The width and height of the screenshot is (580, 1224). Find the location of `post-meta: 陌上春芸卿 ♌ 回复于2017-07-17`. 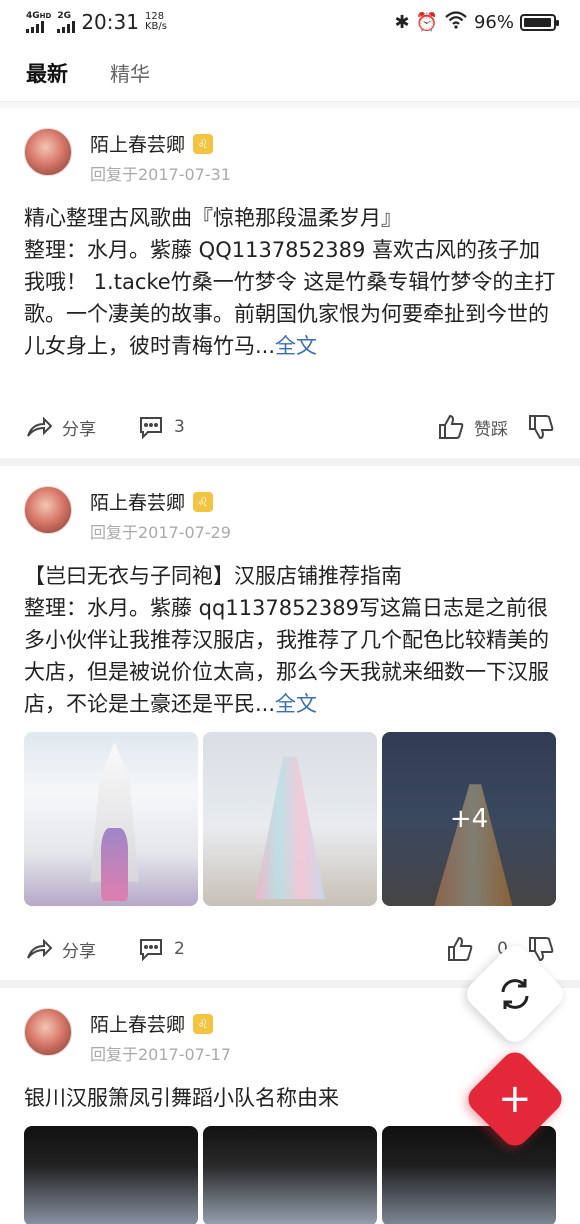

post-meta: 陌上春芸卿 ♌ 回复于2017-07-17 is located at coordinates (160, 1036).